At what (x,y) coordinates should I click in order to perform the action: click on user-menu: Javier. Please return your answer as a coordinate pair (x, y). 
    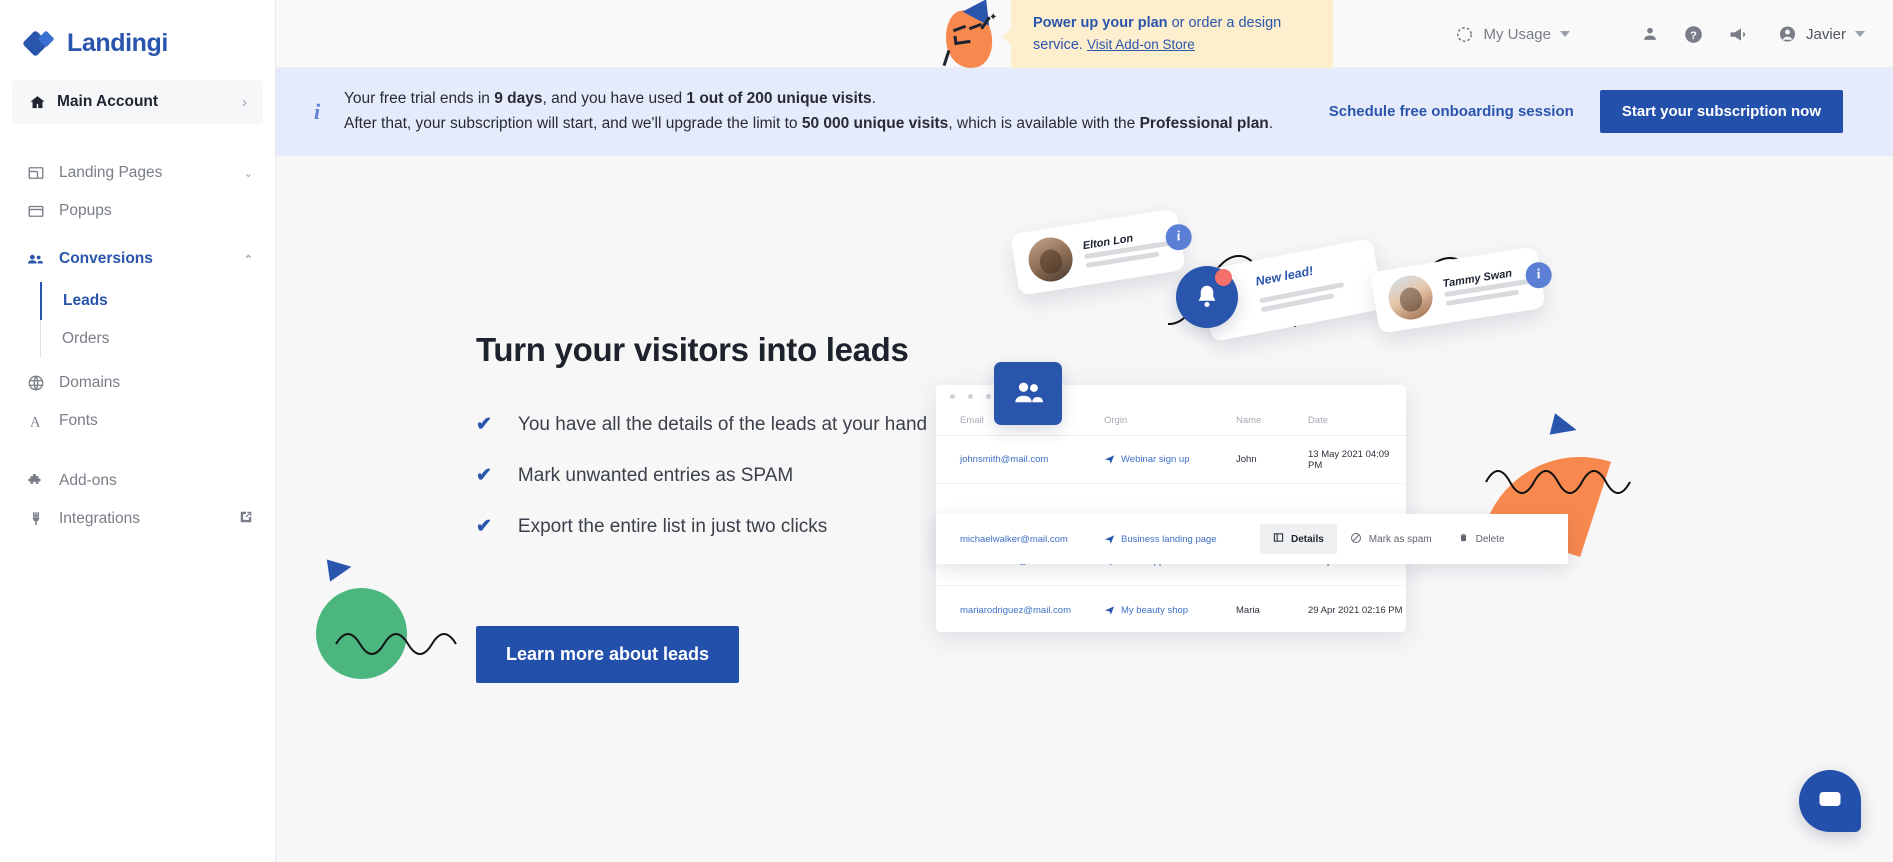
    Looking at the image, I should click on (1817, 34).